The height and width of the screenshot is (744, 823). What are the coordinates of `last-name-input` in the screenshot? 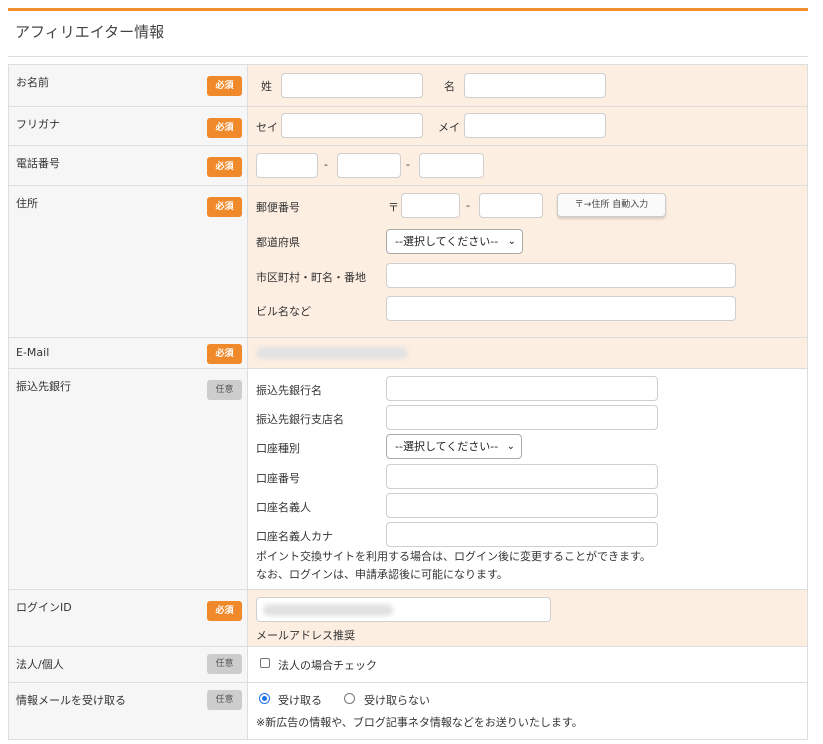 It's located at (352, 85).